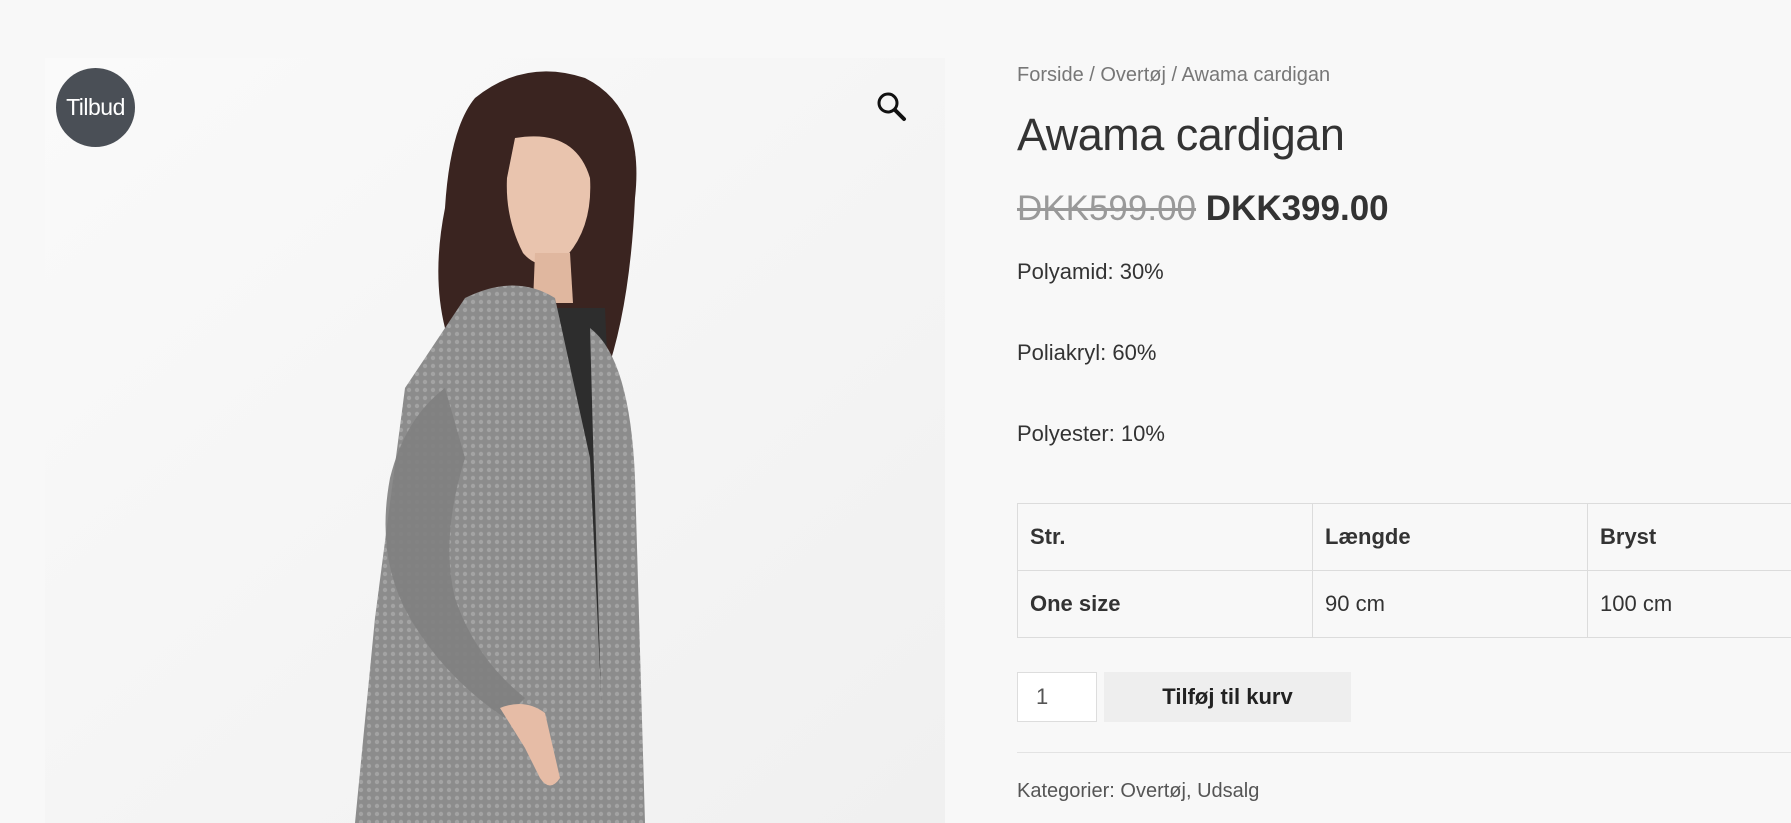 The height and width of the screenshot is (823, 1791). I want to click on table-header: Længde, so click(1450, 537).